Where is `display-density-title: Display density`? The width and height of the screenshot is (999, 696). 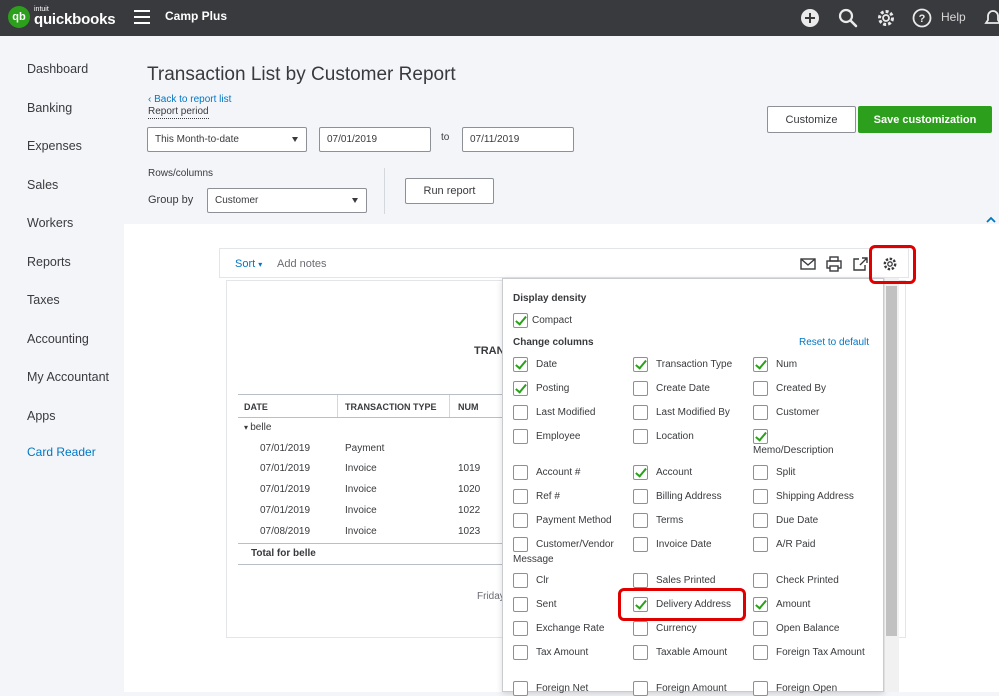
display-density-title: Display density is located at coordinates (550, 298).